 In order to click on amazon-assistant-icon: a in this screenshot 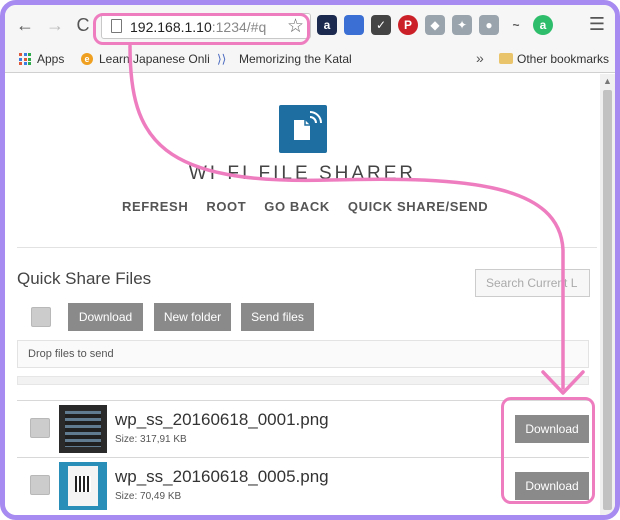, I will do `click(327, 25)`.